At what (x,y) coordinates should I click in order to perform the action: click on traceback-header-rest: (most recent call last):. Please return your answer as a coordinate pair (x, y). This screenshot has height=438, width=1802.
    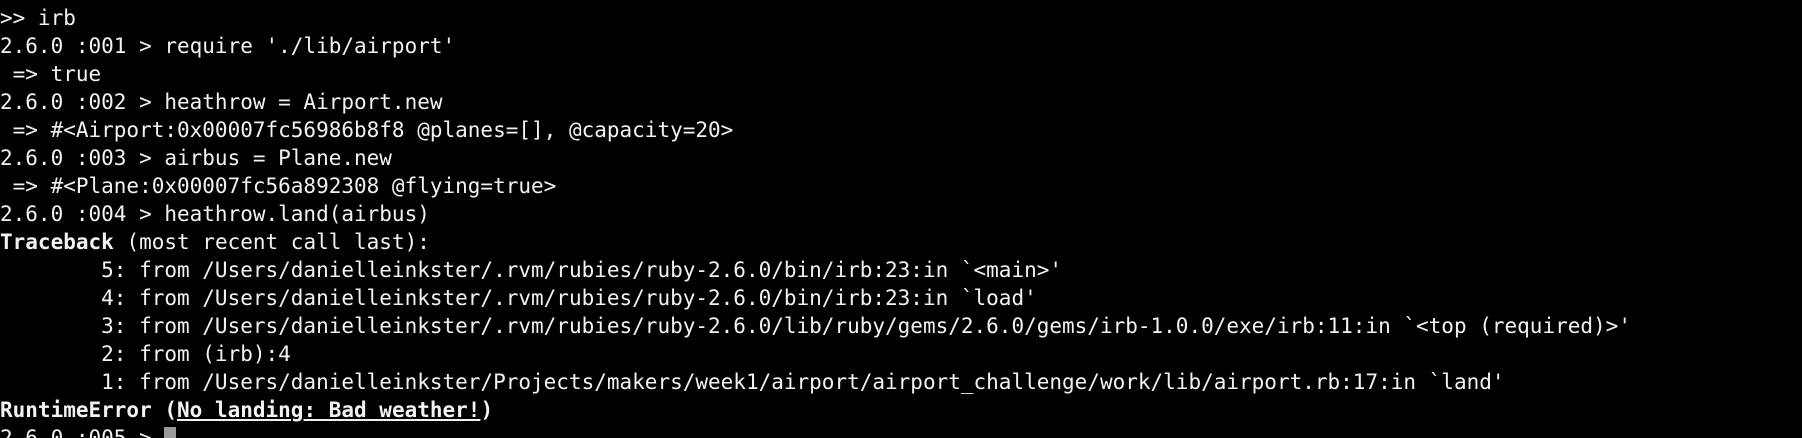
    Looking at the image, I should click on (271, 242).